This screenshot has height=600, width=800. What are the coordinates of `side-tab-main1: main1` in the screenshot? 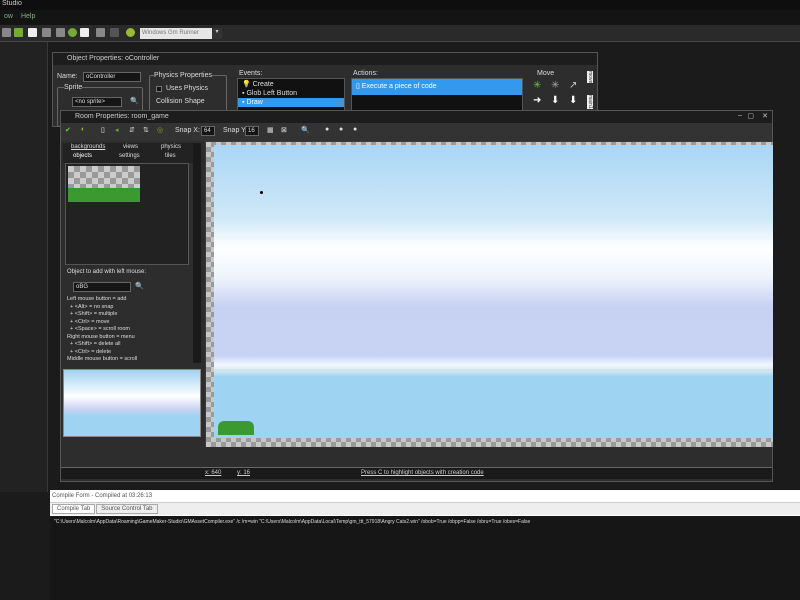 It's located at (590, 102).